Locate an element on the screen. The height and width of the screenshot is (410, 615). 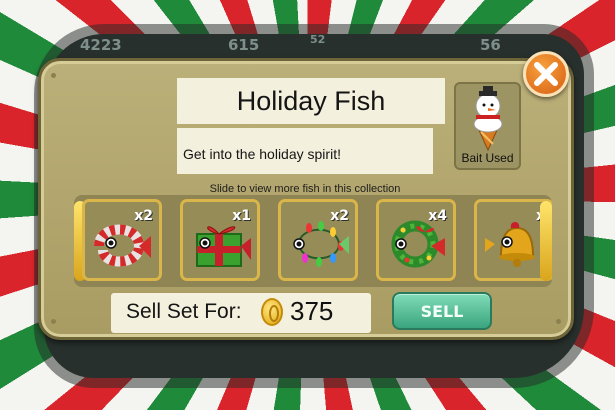
candy-cane-fish-icon is located at coordinates (122, 245).